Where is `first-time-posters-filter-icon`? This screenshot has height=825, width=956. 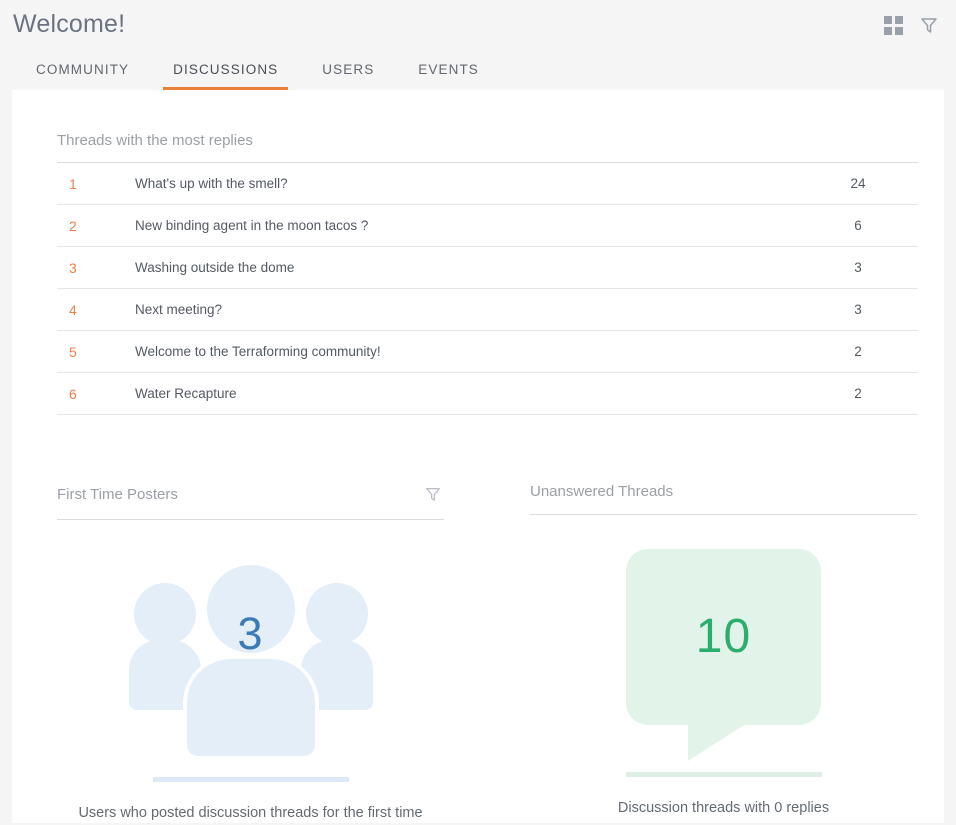 first-time-posters-filter-icon is located at coordinates (433, 494).